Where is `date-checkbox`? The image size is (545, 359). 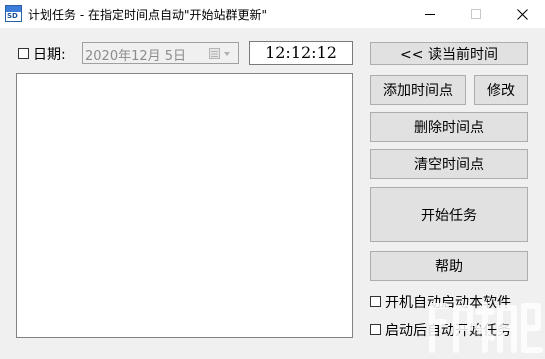 date-checkbox is located at coordinates (23, 53).